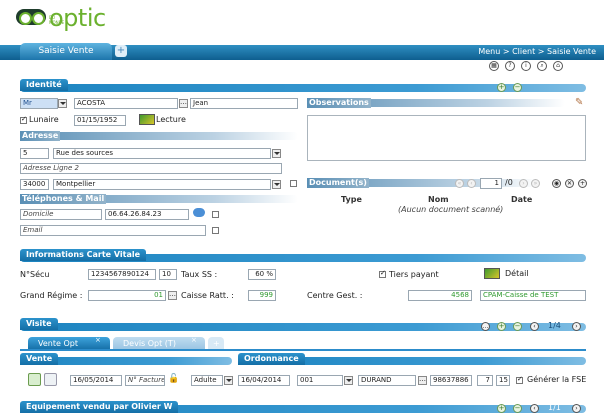 The height and width of the screenshot is (413, 604). What do you see at coordinates (440, 295) in the screenshot?
I see `centre-input: 4568` at bounding box center [440, 295].